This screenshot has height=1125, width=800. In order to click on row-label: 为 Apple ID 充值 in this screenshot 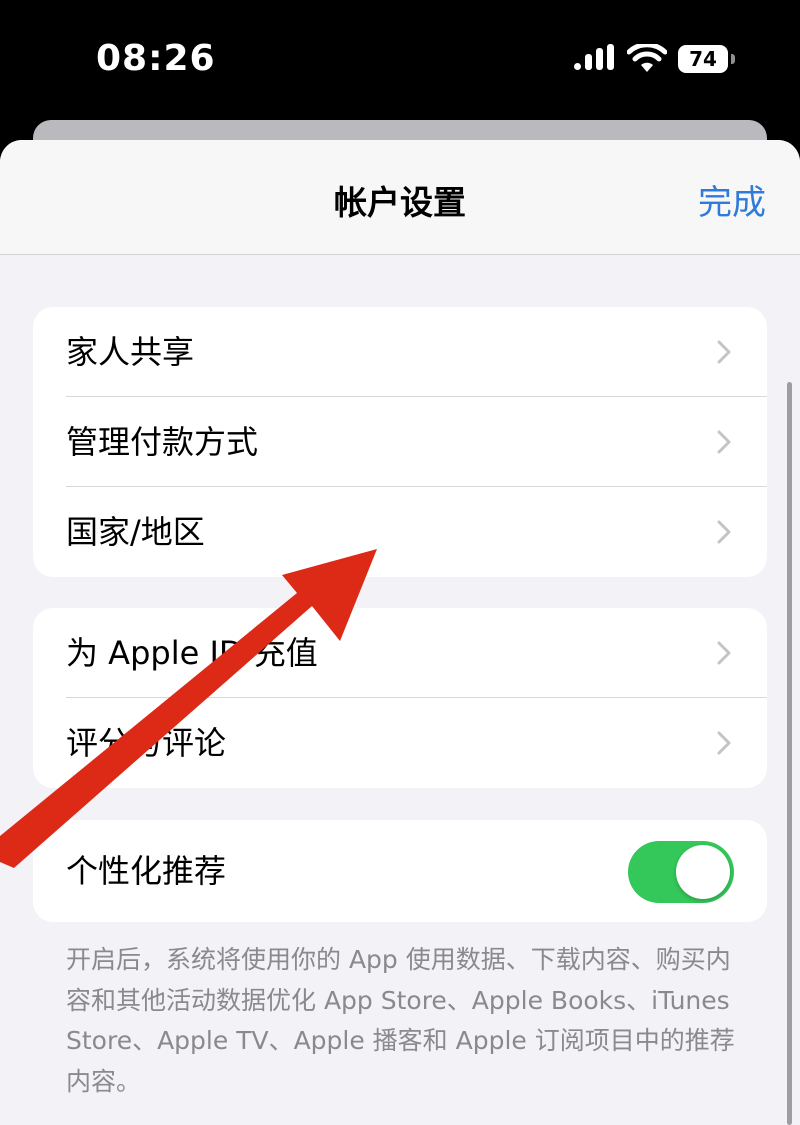, I will do `click(192, 653)`.